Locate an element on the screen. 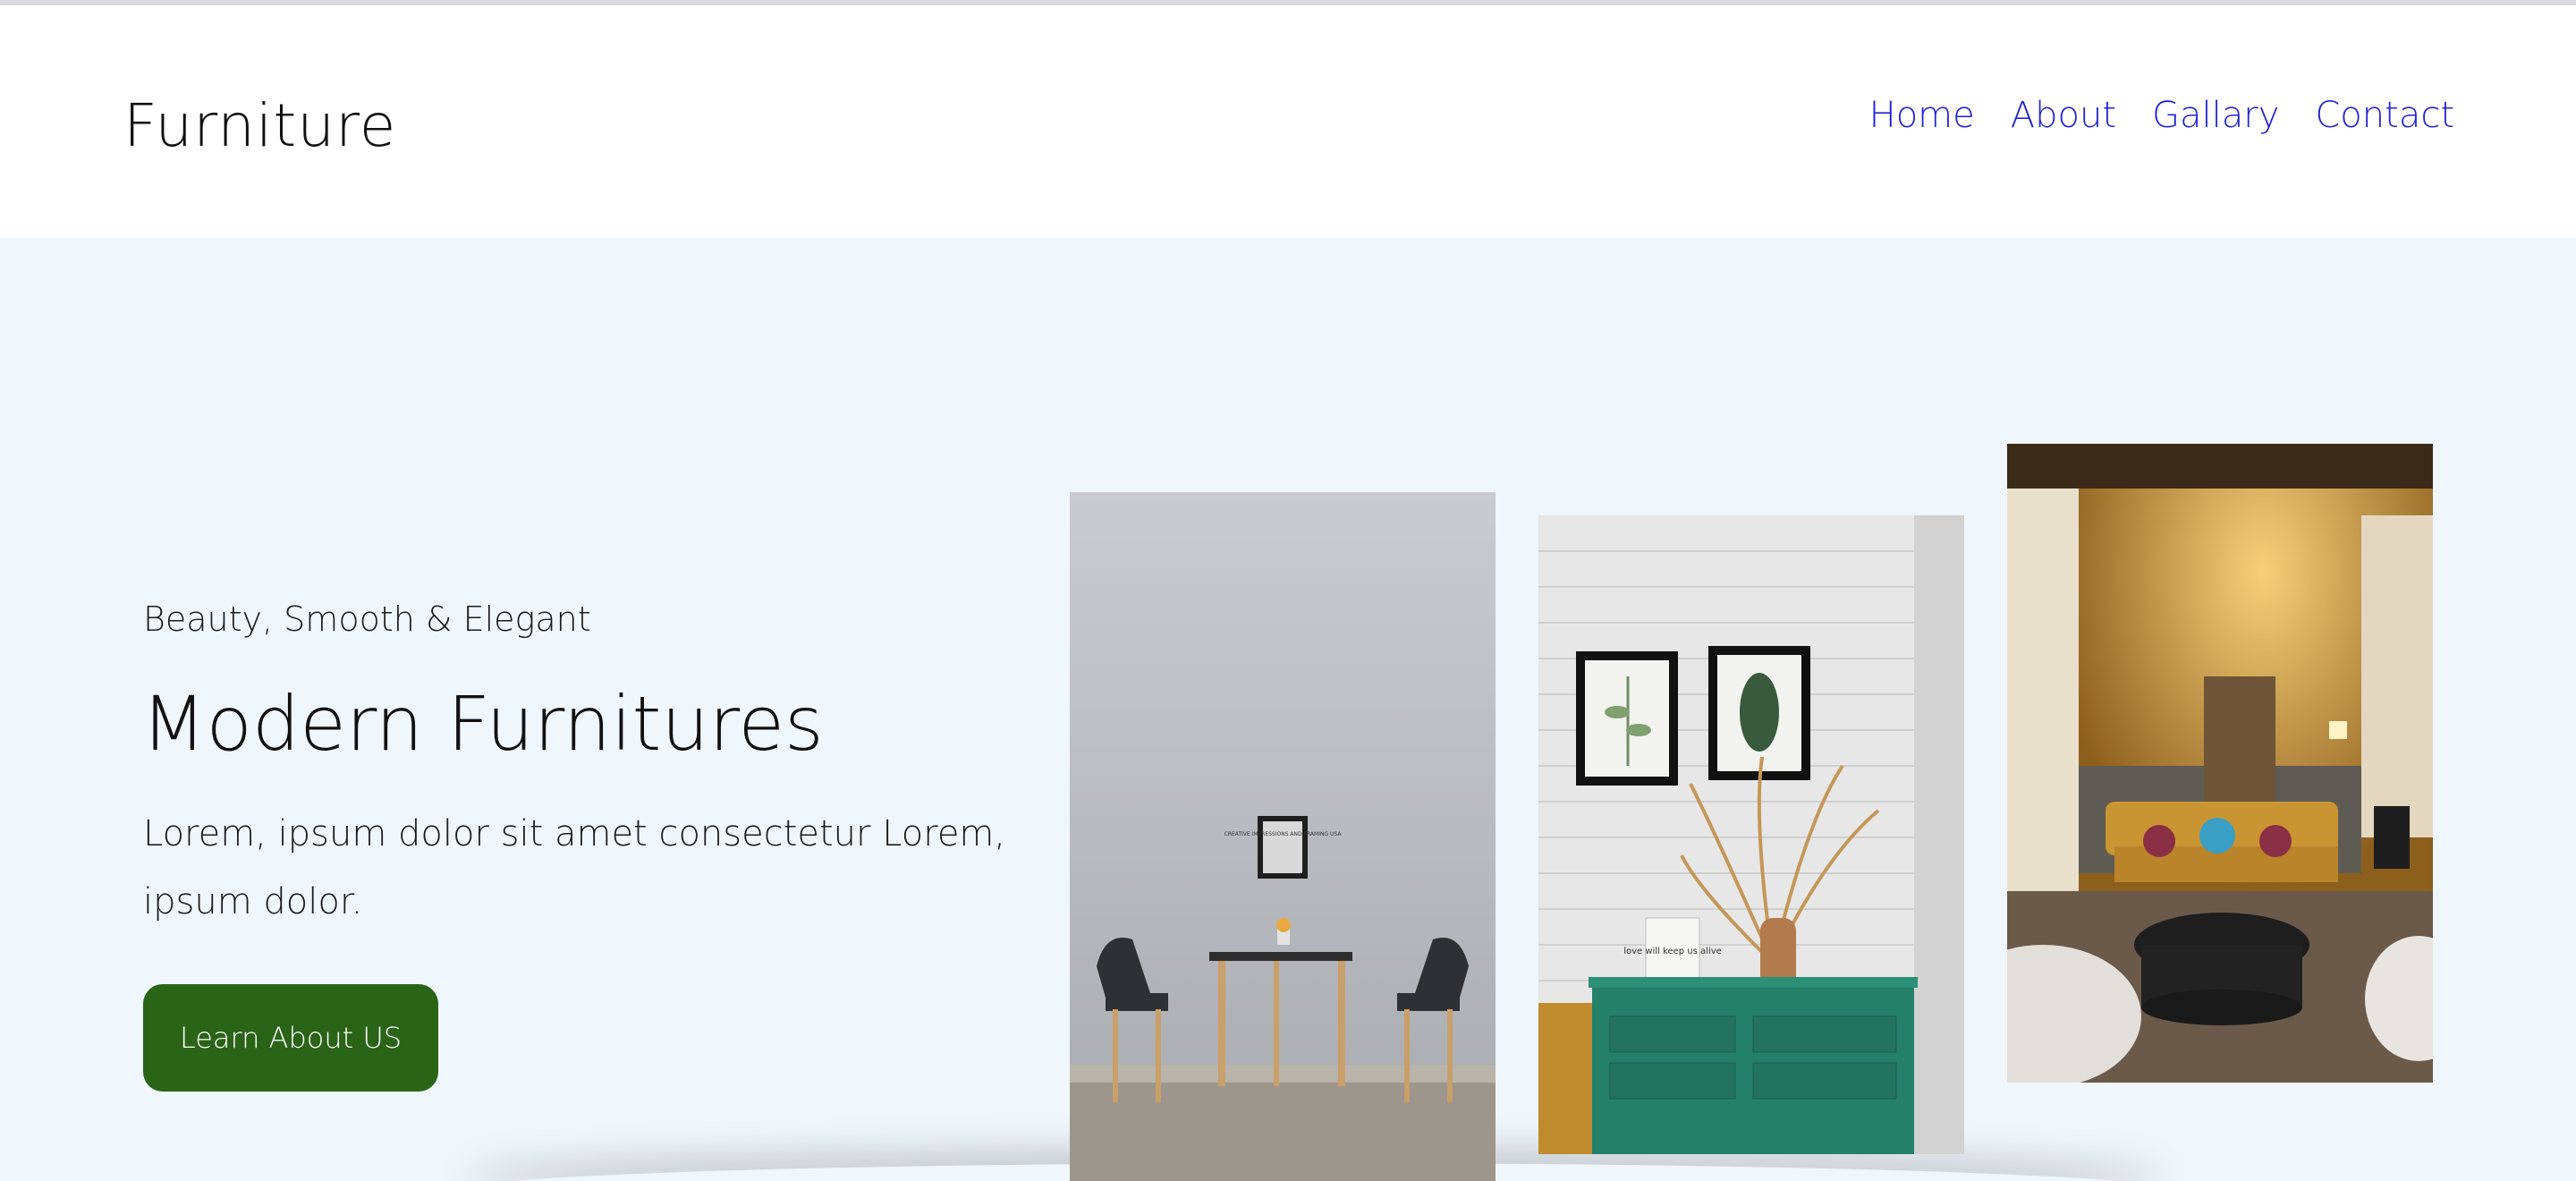  nav-link-gallary: Gallary is located at coordinates (2215, 115).